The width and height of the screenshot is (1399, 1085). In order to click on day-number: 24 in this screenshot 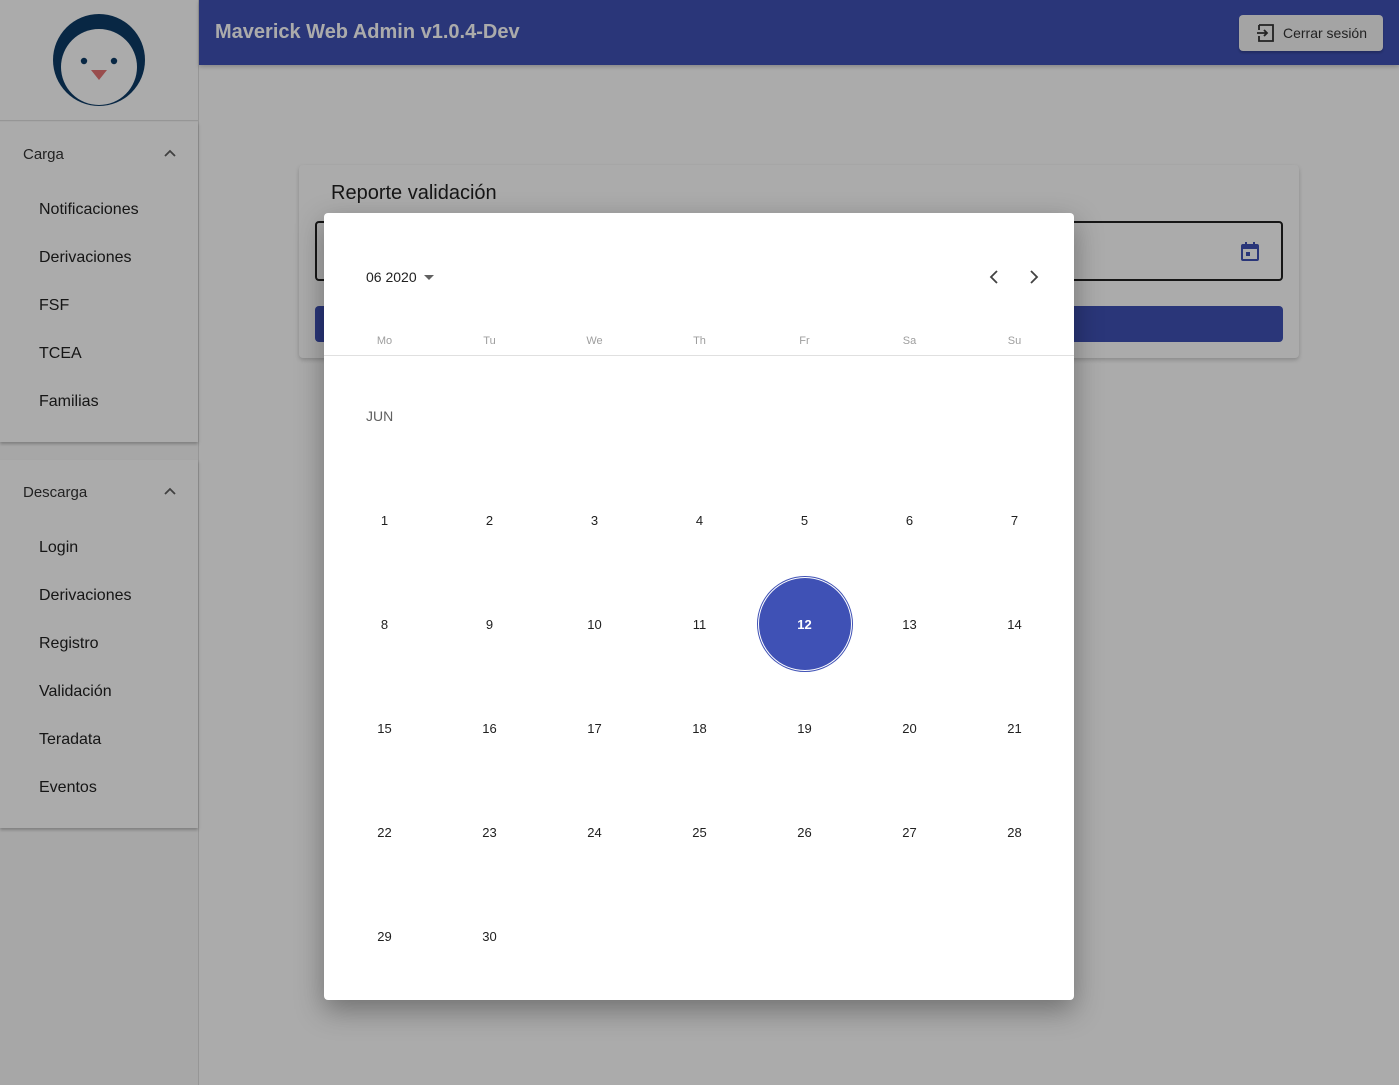, I will do `click(594, 832)`.